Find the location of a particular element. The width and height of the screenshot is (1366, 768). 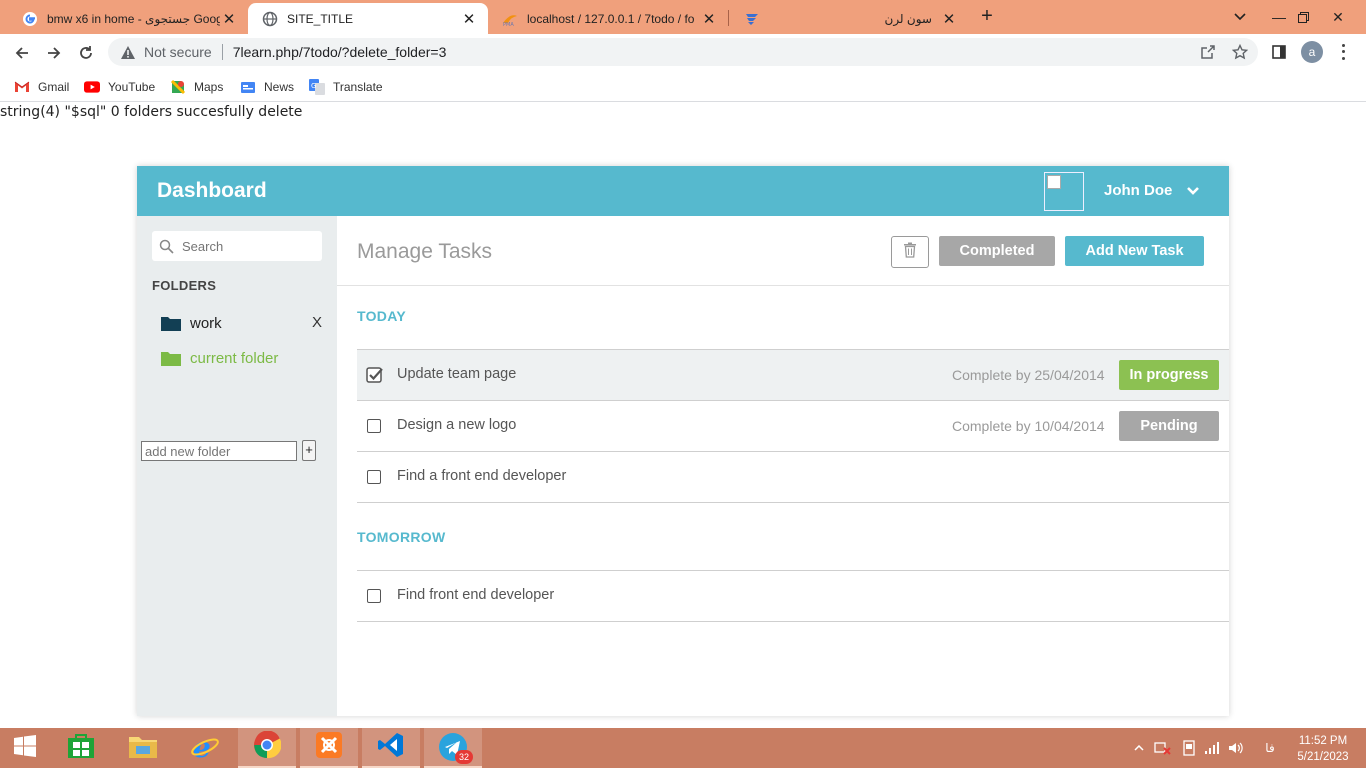

folder-label: current folder is located at coordinates (234, 358).